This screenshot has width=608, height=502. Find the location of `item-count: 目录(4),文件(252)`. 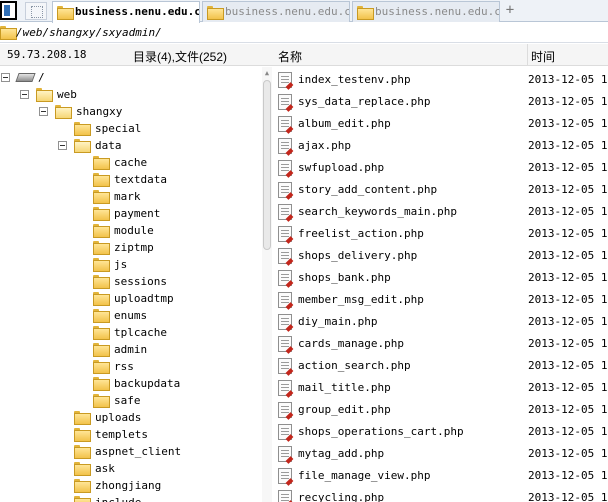

item-count: 目录(4),文件(252) is located at coordinates (180, 57).